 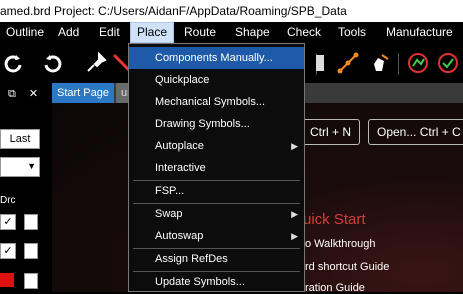 I want to click on pin-icon, so click(x=96, y=63).